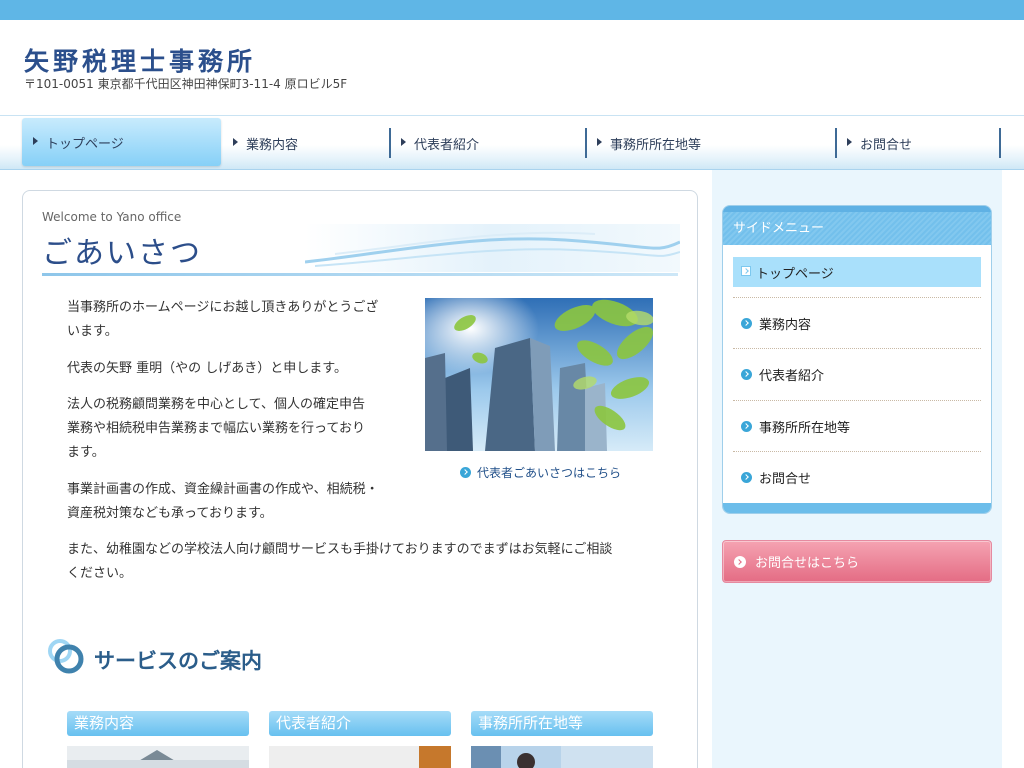 This screenshot has width=1024, height=768. What do you see at coordinates (158, 723) in the screenshot?
I see `service-tab-services: 業務内容` at bounding box center [158, 723].